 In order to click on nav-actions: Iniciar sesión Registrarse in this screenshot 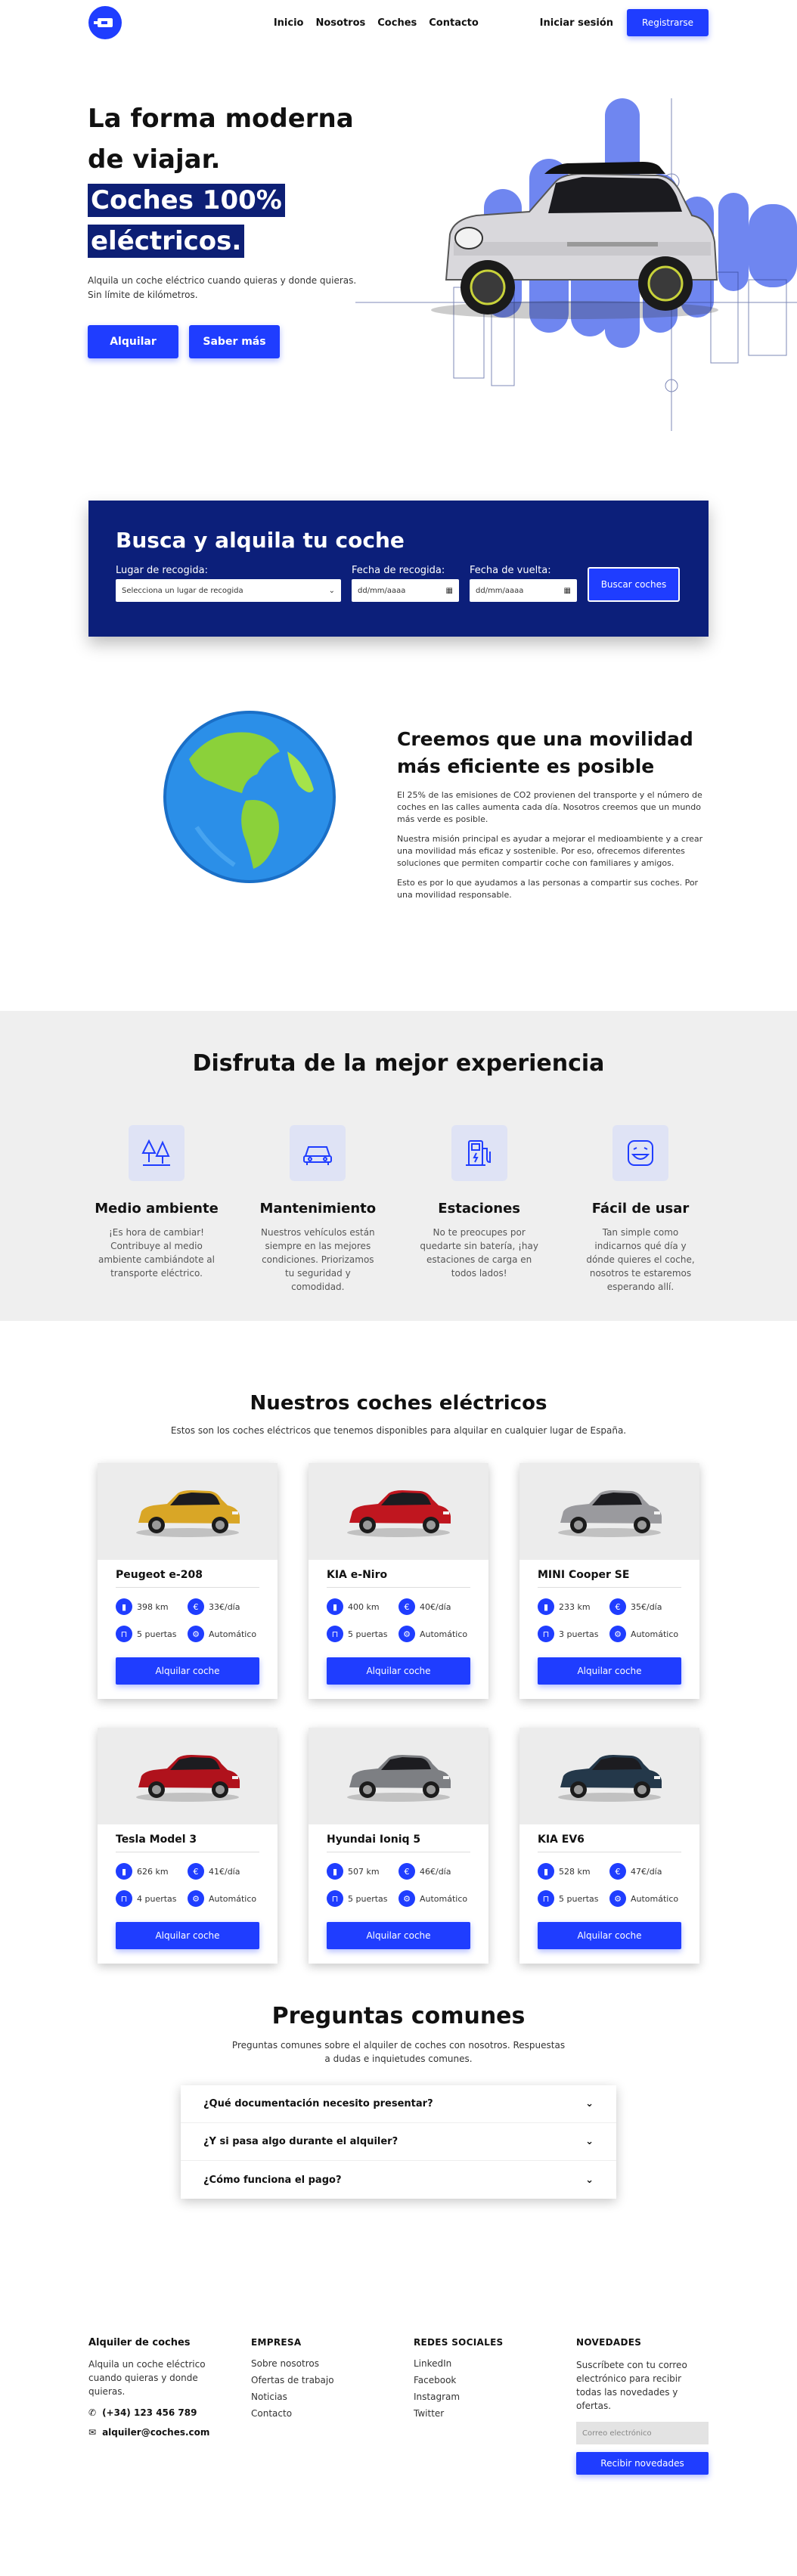, I will do `click(624, 22)`.